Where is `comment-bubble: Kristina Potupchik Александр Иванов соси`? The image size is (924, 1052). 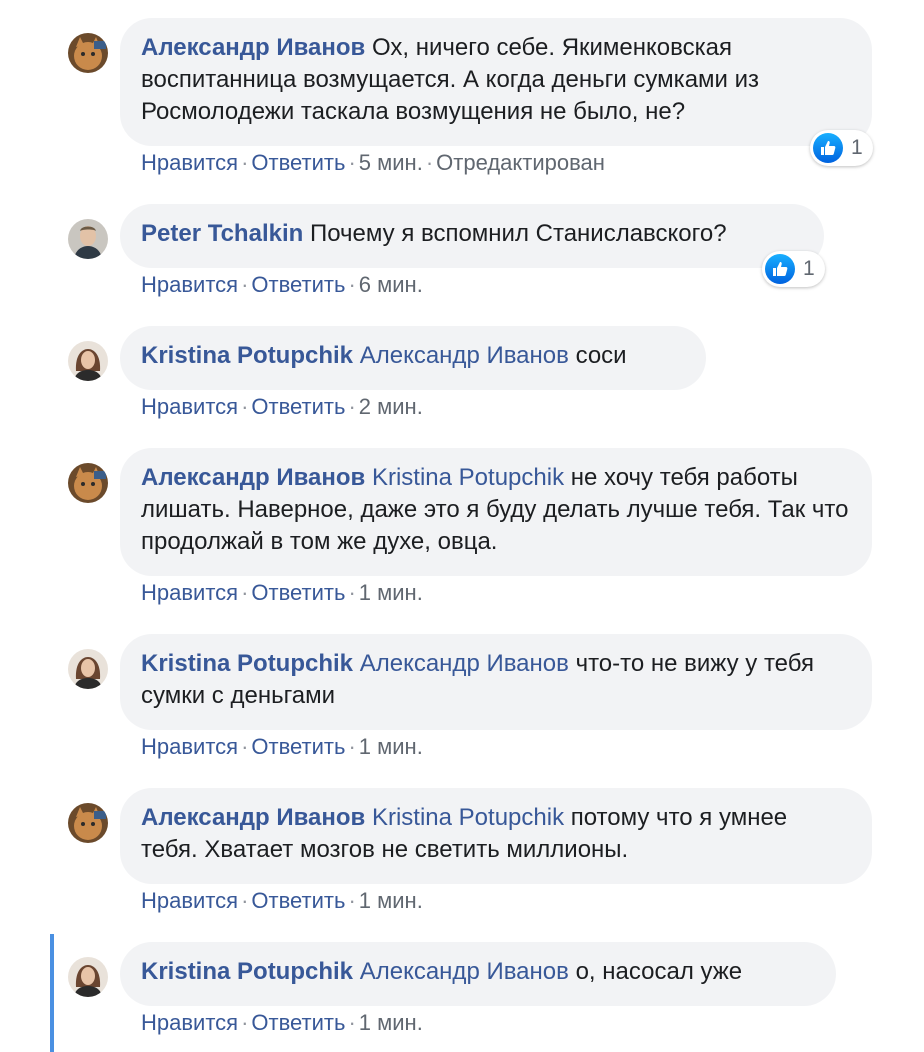 comment-bubble: Kristina Potupchik Александр Иванов соси is located at coordinates (413, 358).